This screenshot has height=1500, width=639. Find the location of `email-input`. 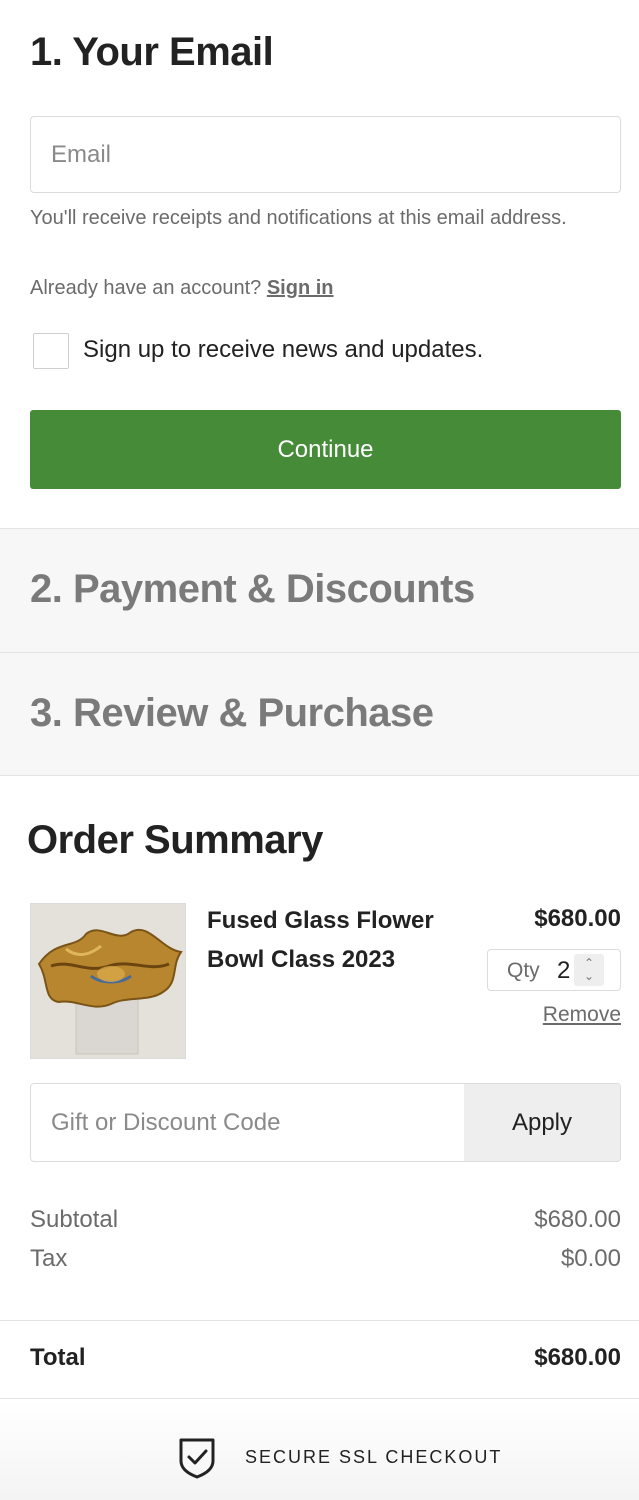

email-input is located at coordinates (325, 154).